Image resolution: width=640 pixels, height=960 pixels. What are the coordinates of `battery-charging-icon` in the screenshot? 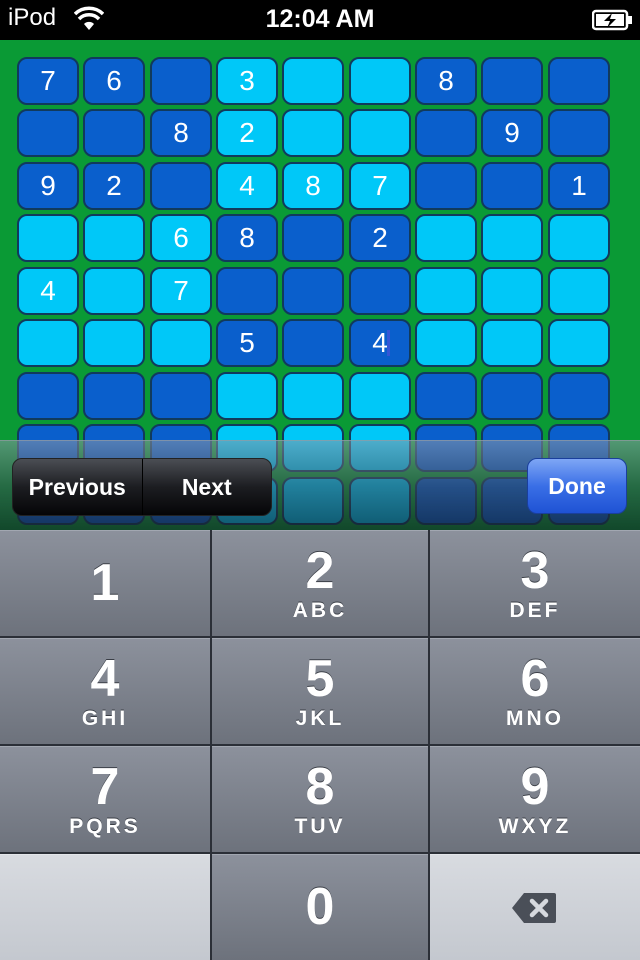 It's located at (612, 22).